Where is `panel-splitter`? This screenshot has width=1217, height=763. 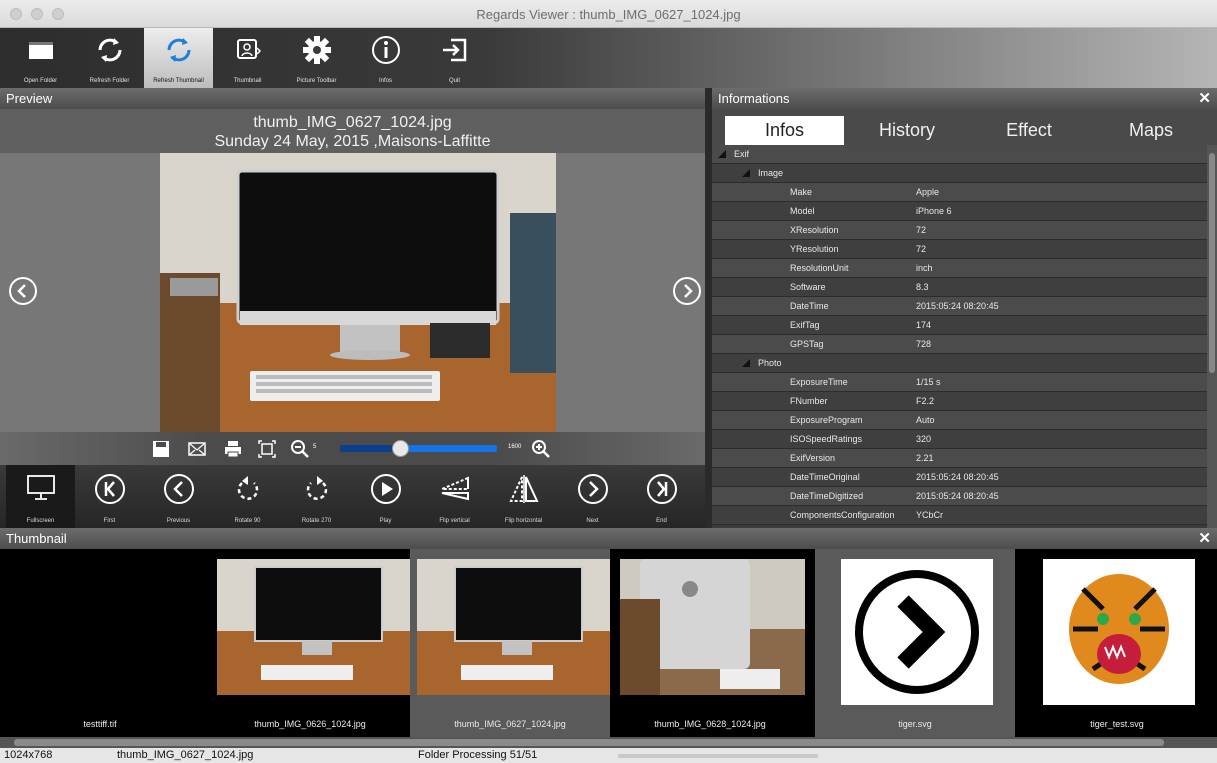
panel-splitter is located at coordinates (708, 308).